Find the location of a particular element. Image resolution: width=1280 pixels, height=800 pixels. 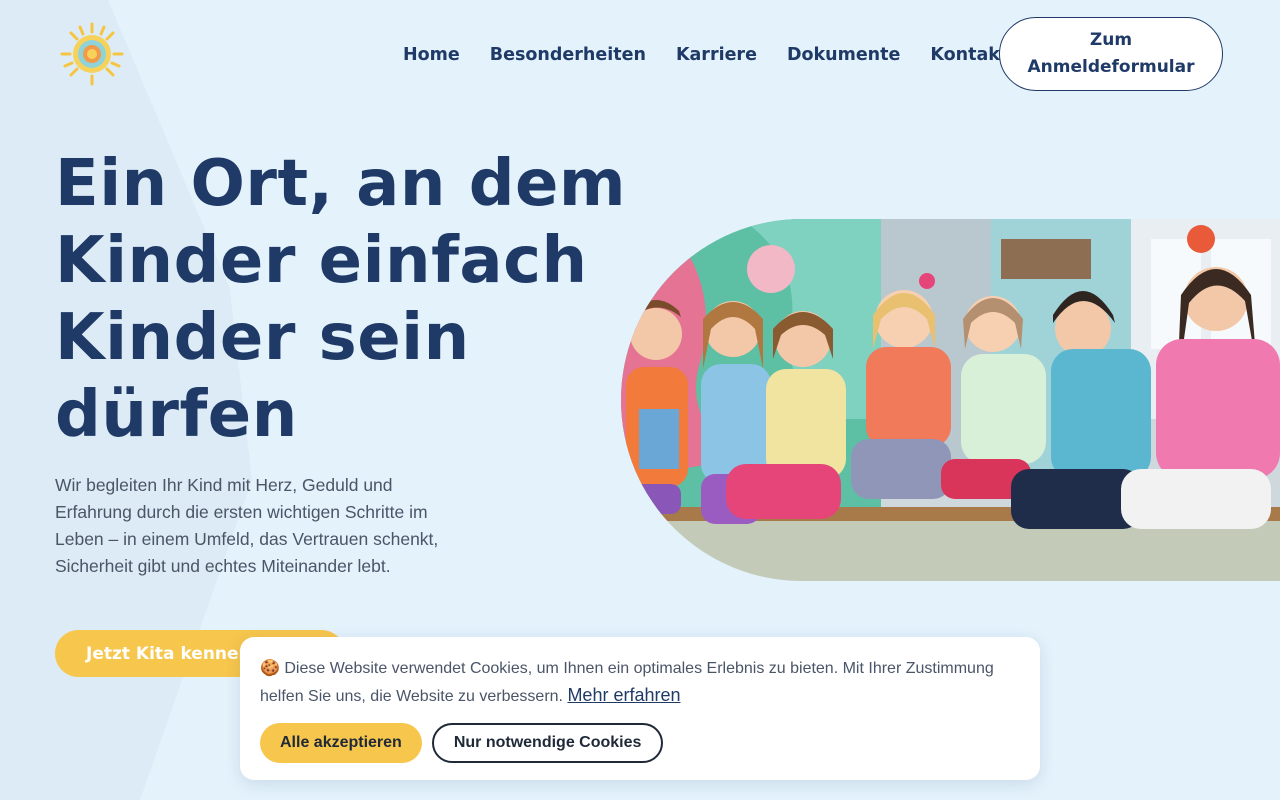

nav-kontakt: Kontakt is located at coordinates (969, 55).